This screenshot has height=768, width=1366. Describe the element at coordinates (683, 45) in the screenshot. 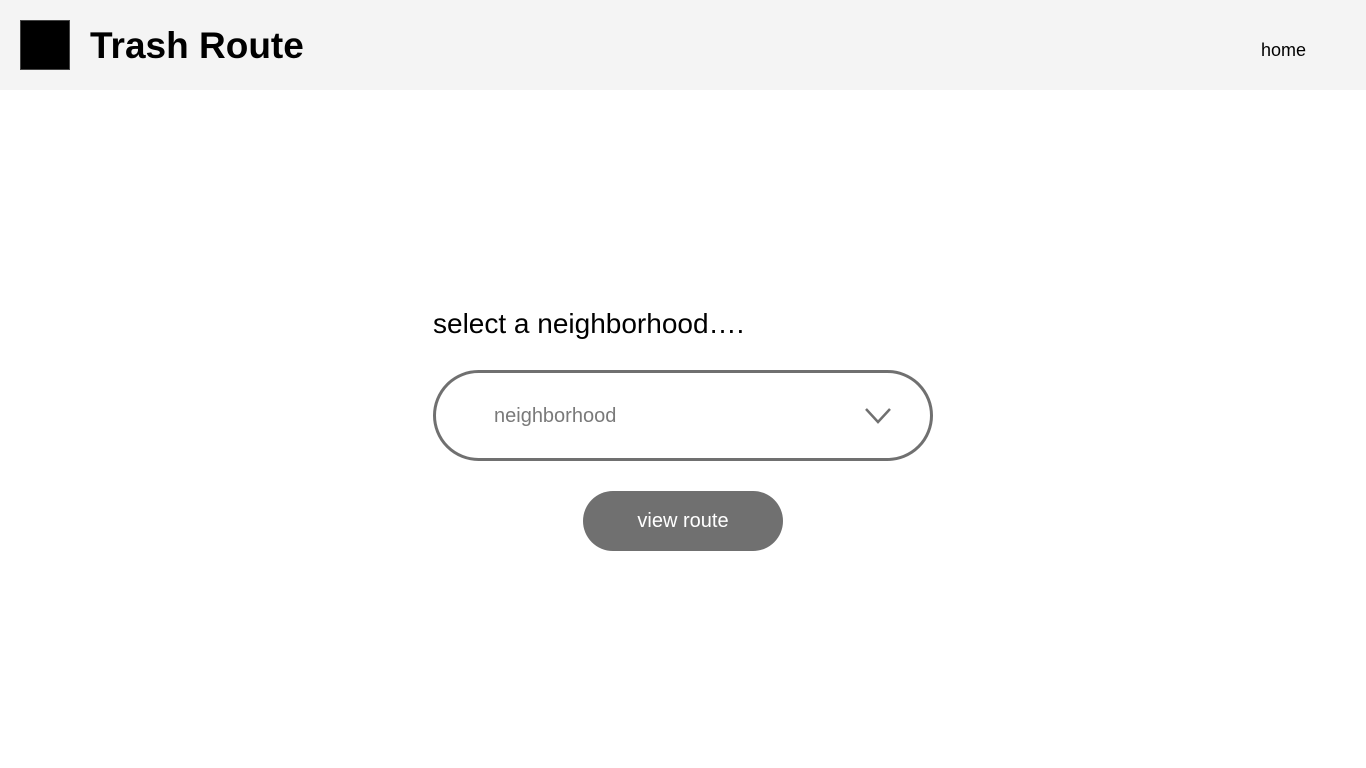

I see `app-header: Trash Route home` at that location.